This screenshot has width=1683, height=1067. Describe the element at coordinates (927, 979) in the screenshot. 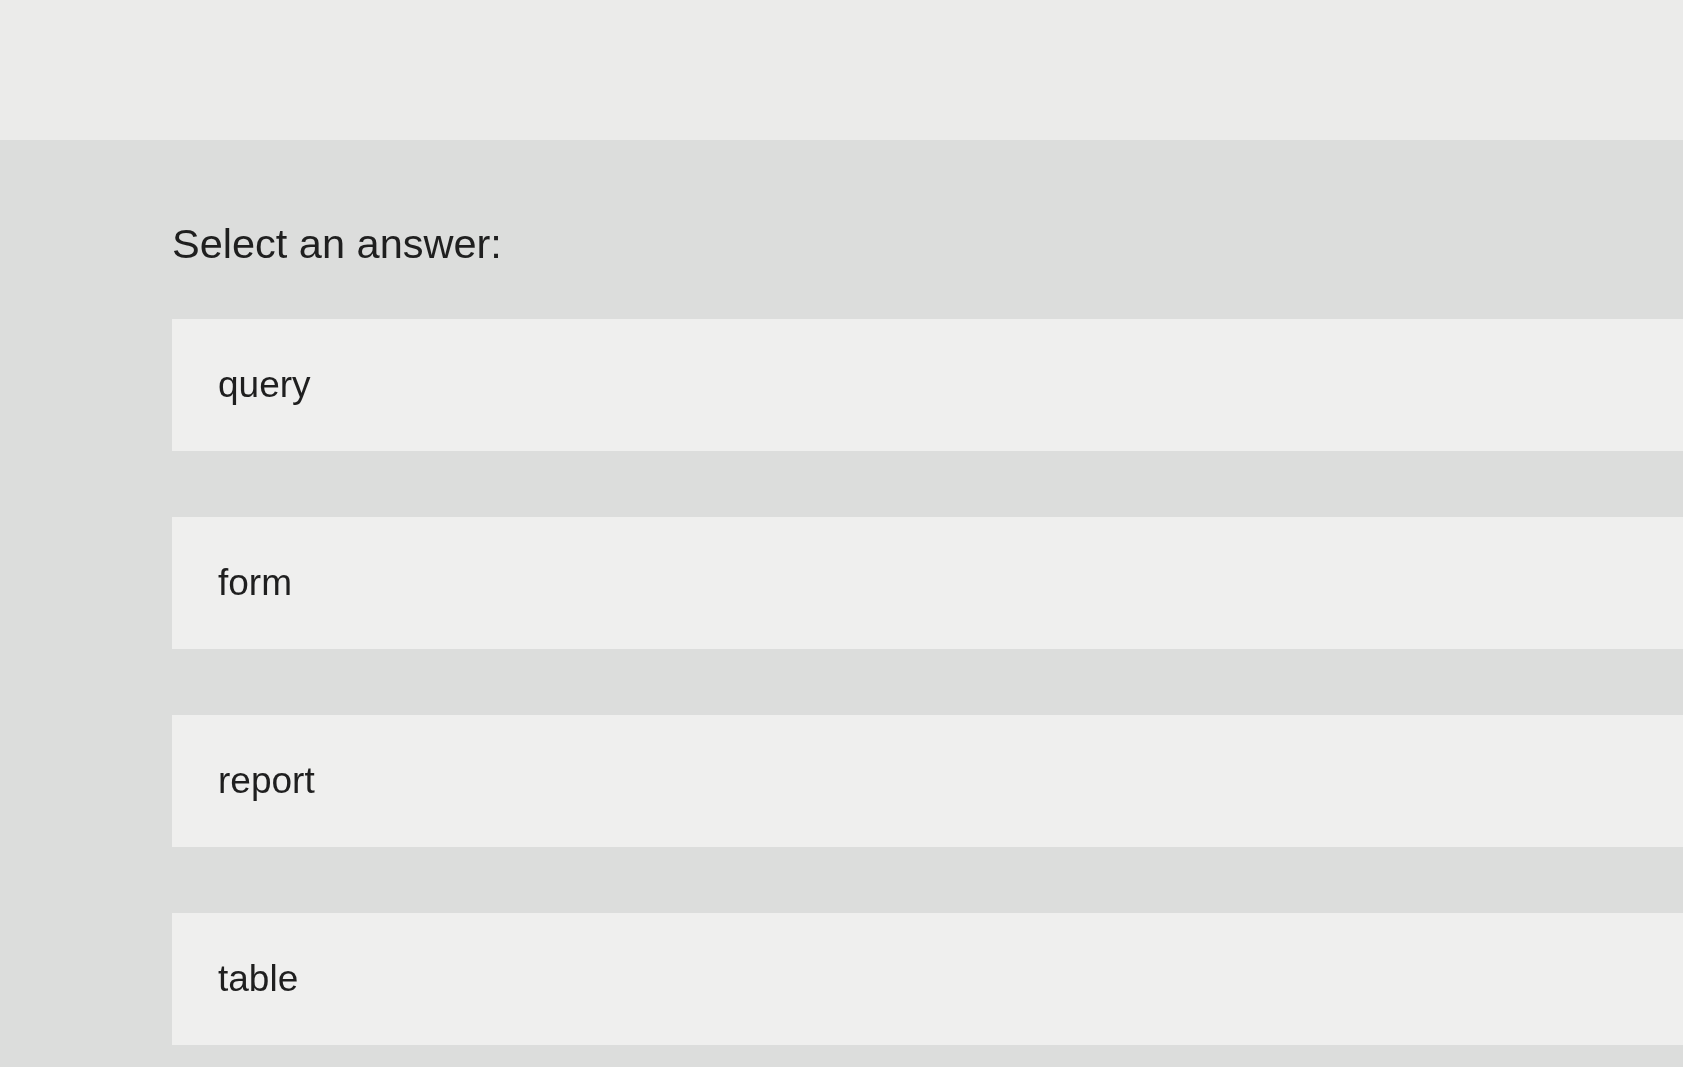

I see `answer-option: table` at that location.